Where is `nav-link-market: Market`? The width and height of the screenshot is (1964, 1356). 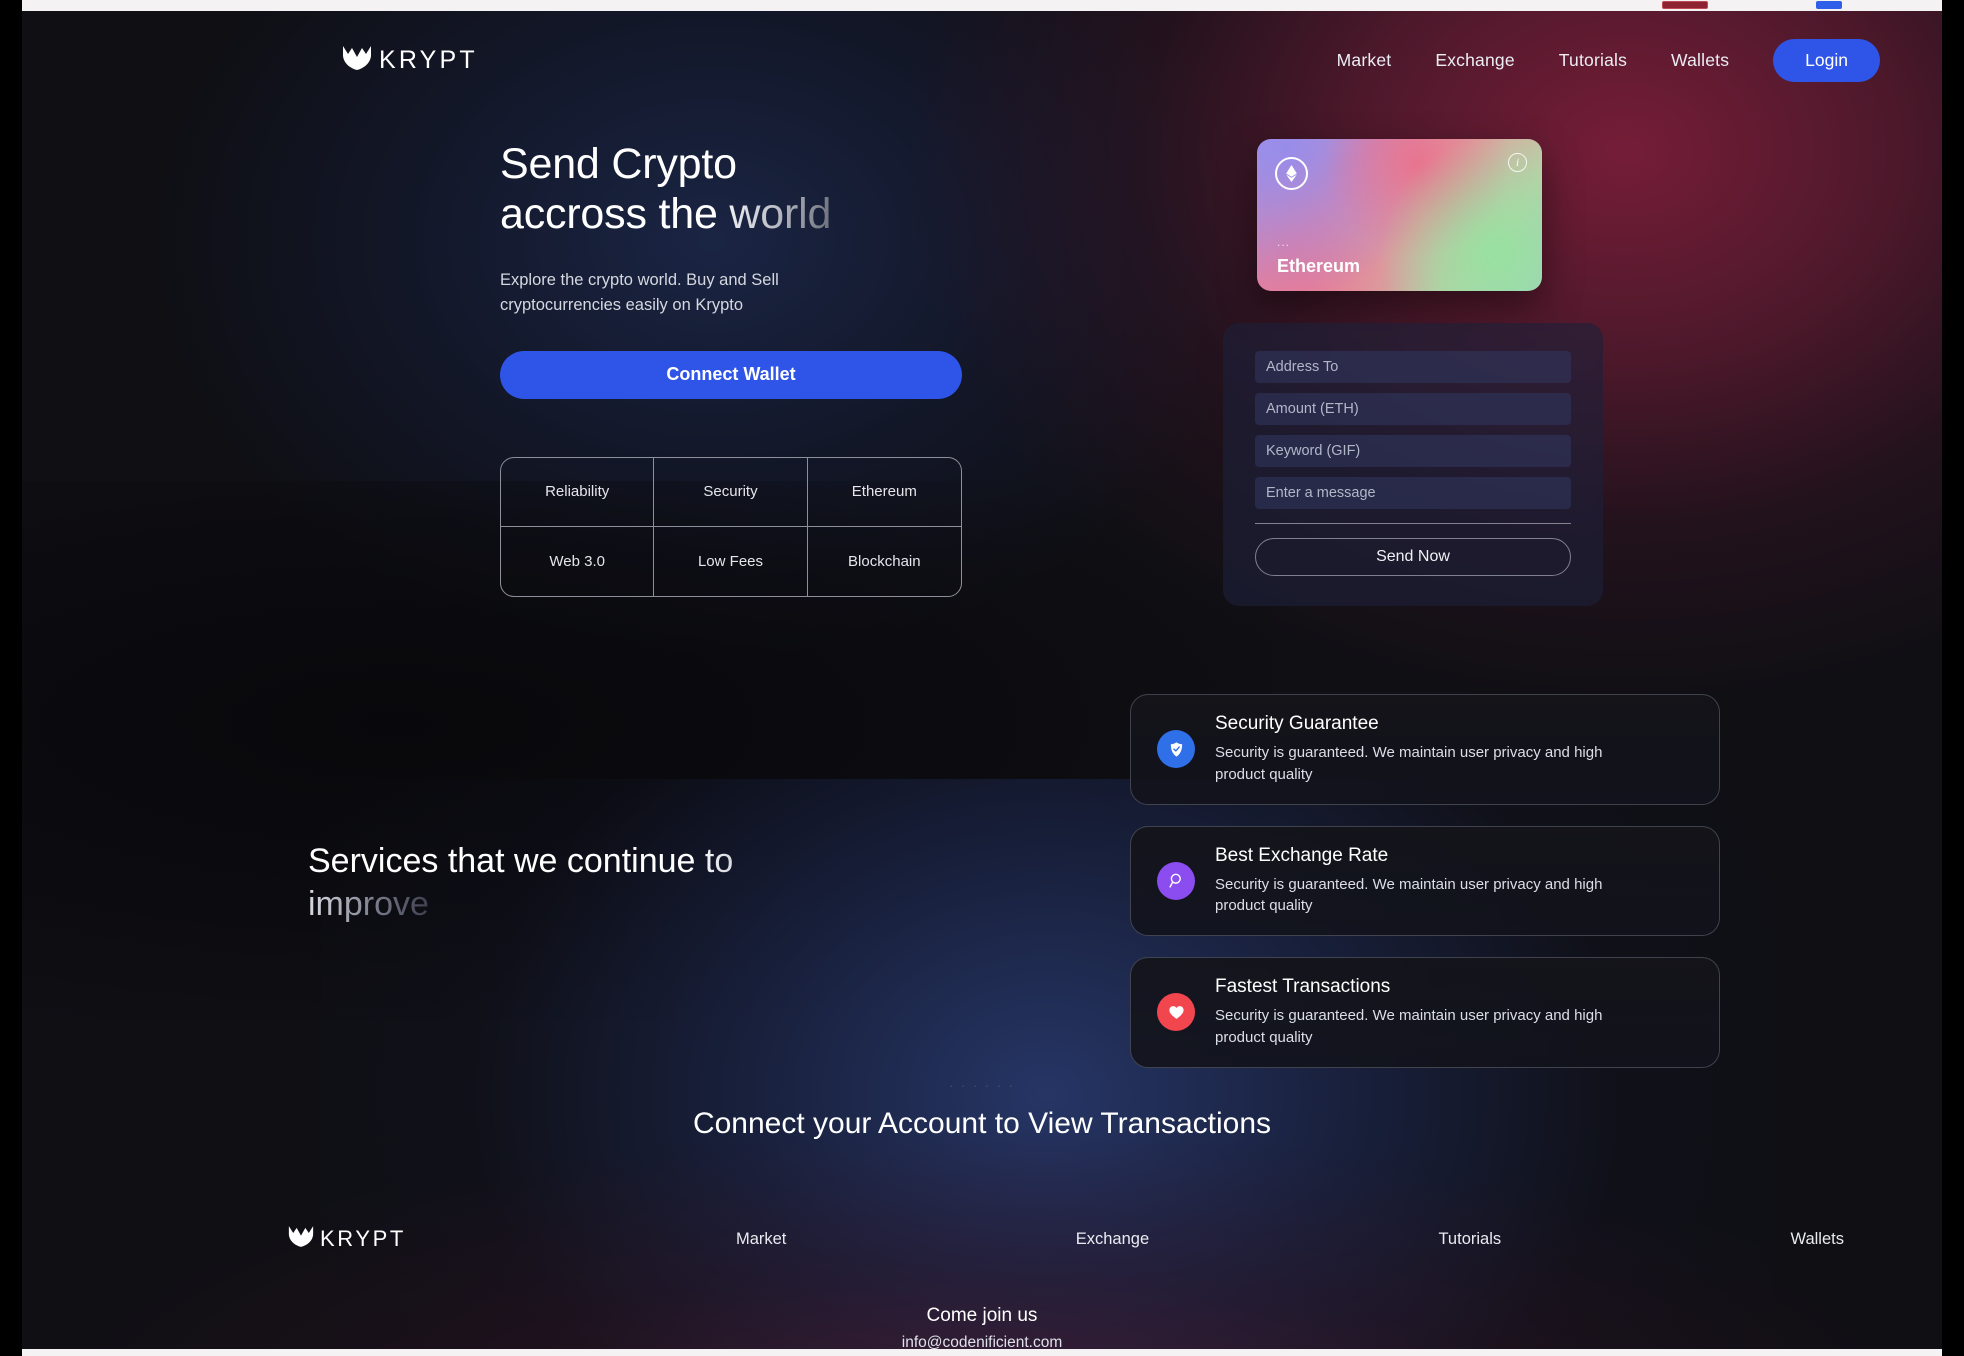
nav-link-market: Market is located at coordinates (1364, 60).